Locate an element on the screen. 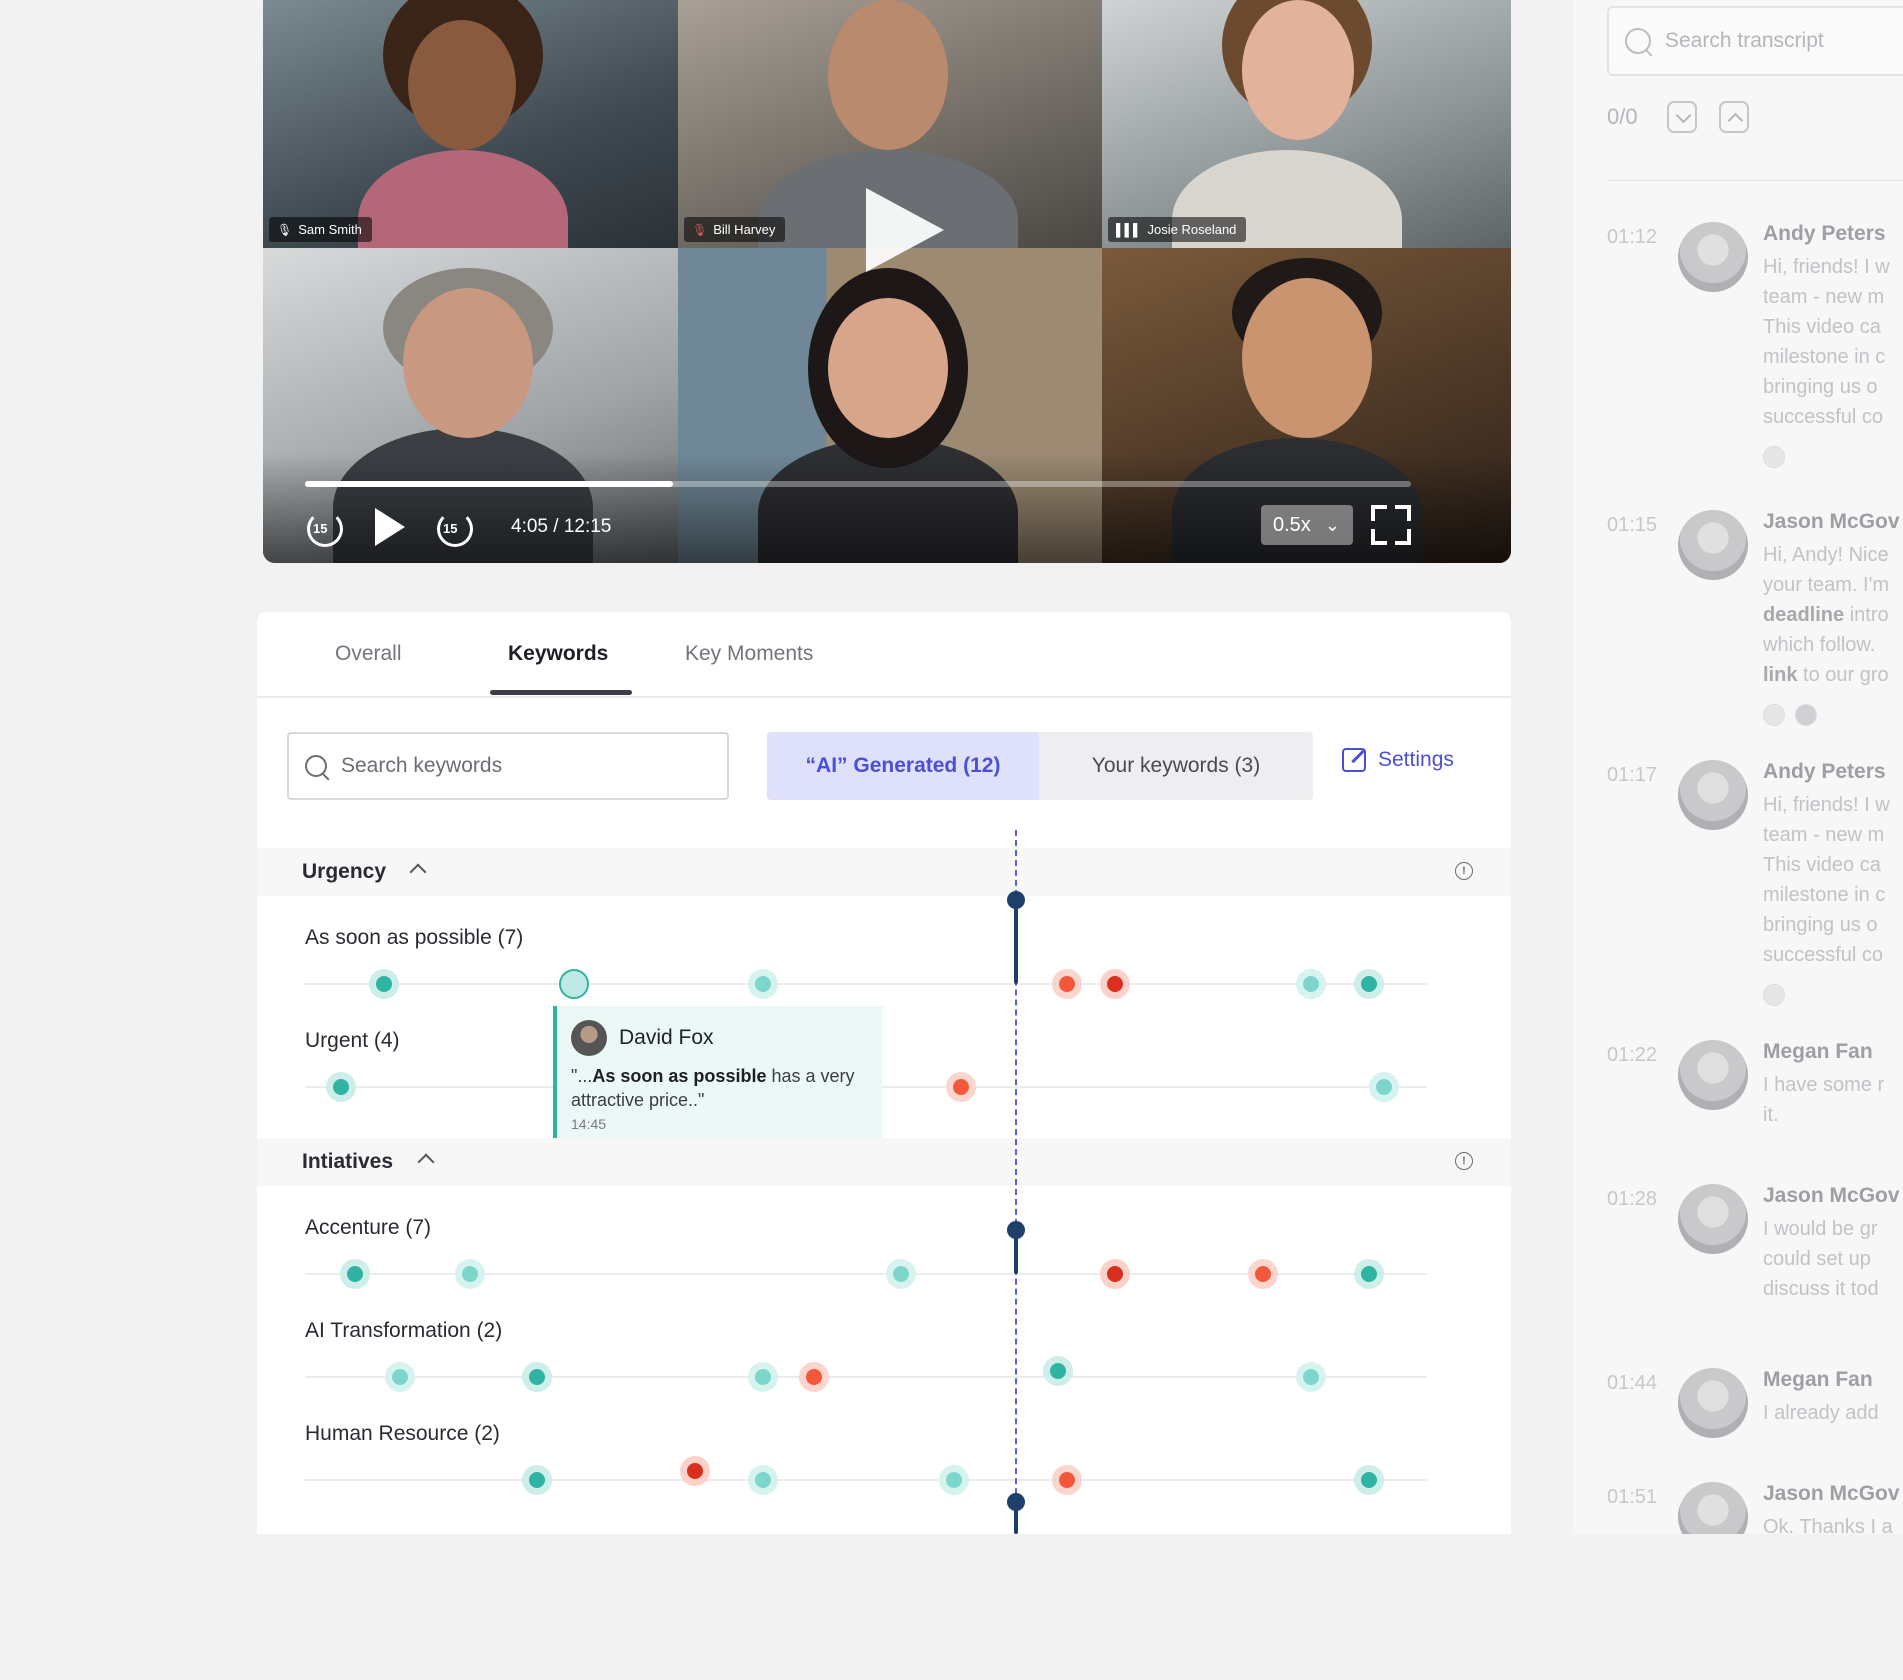  keyword-mention-dot-selected is located at coordinates (574, 984).